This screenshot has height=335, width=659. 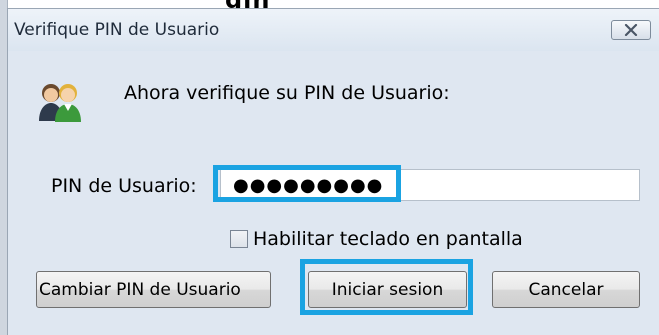 I want to click on close-icon, so click(x=631, y=30).